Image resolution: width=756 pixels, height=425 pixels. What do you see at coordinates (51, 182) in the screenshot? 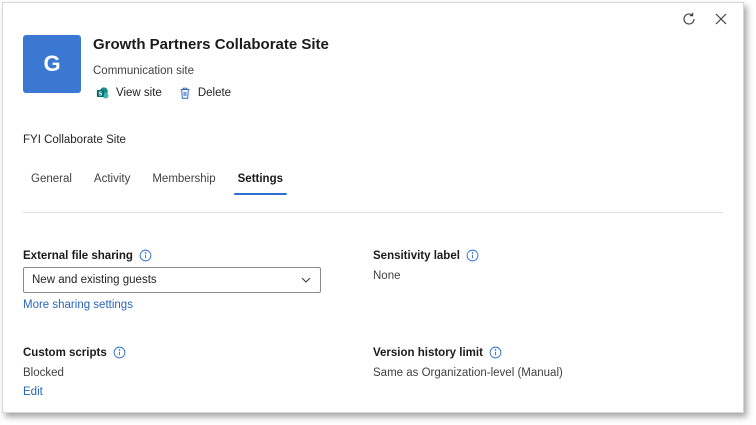
I see `tab-general: General` at bounding box center [51, 182].